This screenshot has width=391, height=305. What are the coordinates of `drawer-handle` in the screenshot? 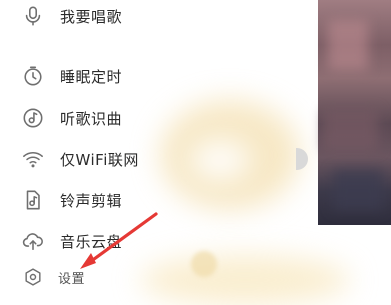 It's located at (302, 159).